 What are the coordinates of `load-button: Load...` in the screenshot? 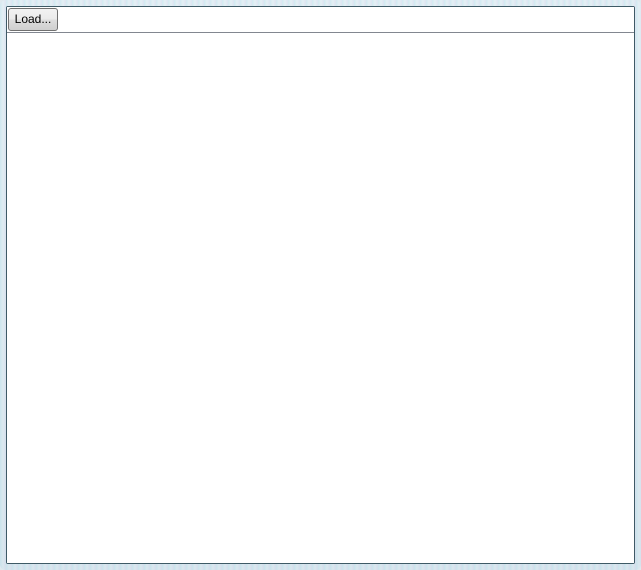 It's located at (33, 19).